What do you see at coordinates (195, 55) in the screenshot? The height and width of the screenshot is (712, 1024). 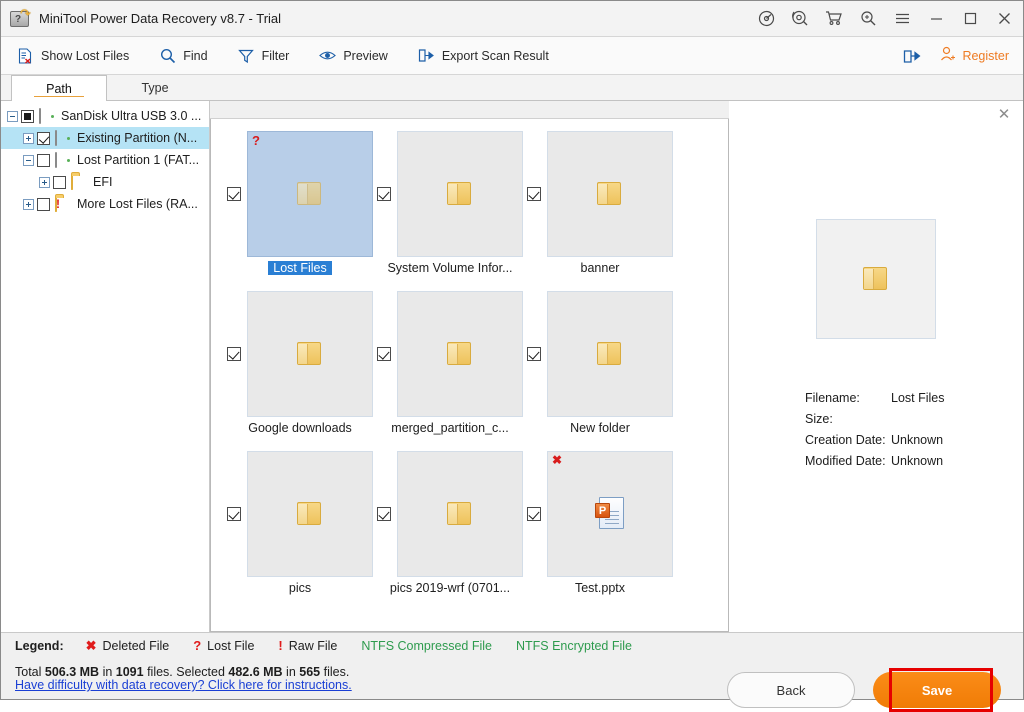 I see `find-label: Find` at bounding box center [195, 55].